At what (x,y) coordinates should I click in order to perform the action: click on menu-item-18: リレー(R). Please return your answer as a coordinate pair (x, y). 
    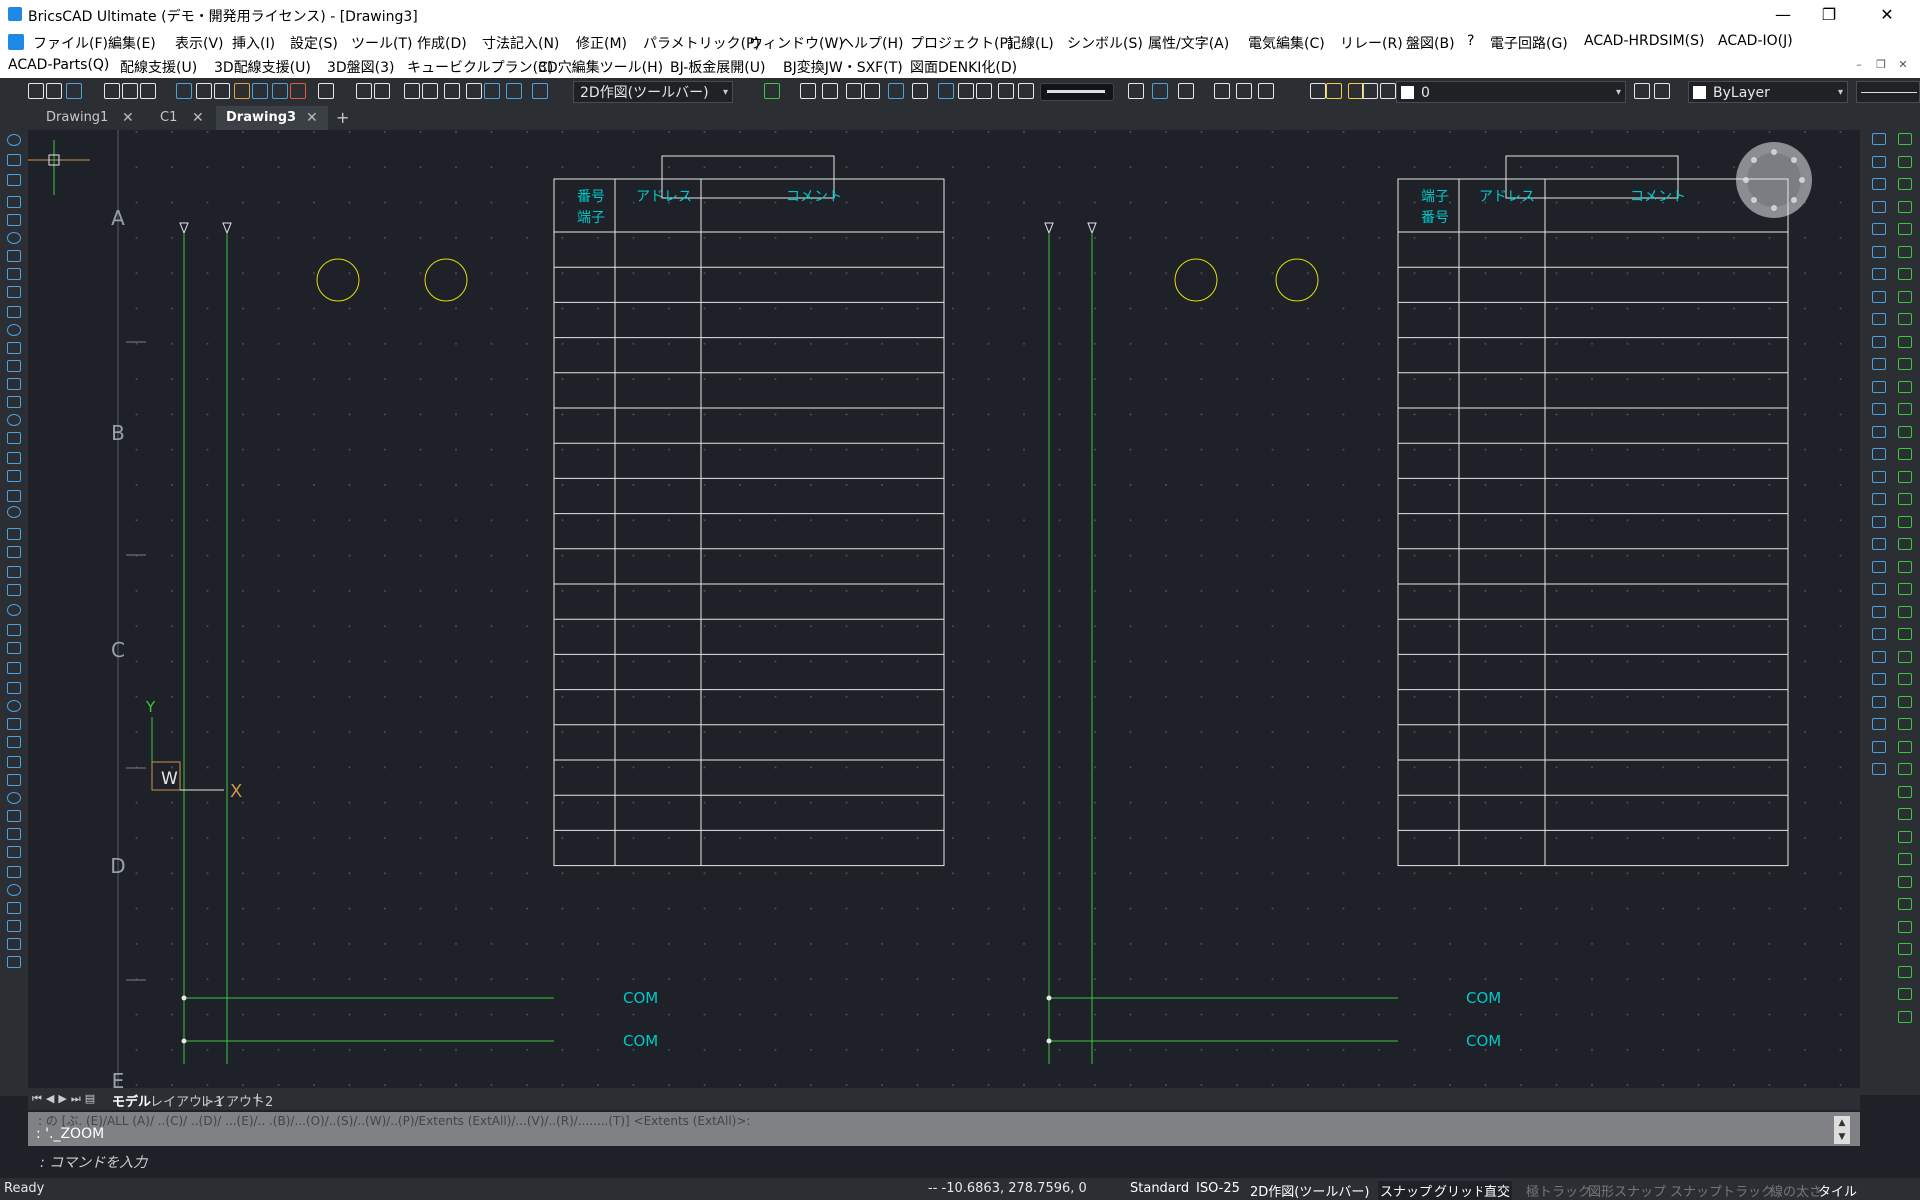
    Looking at the image, I should click on (1371, 43).